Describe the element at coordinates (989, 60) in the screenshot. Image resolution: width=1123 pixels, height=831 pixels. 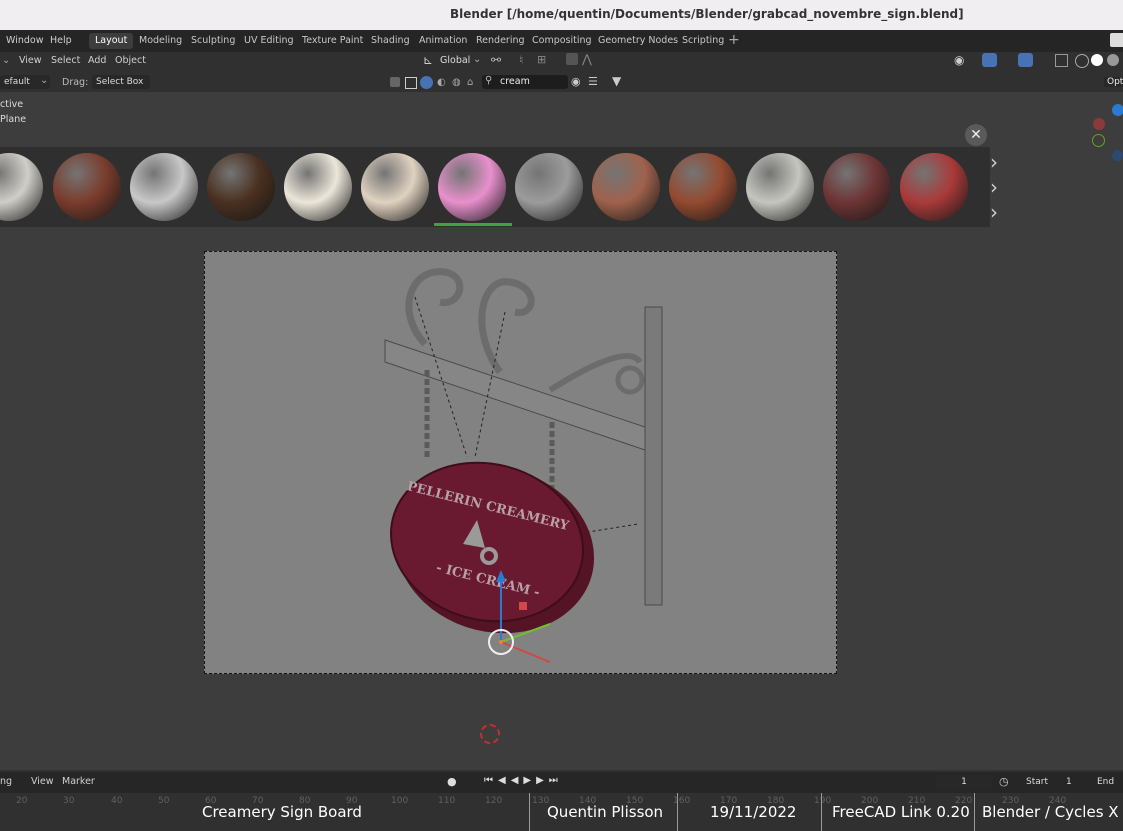
I see `gizmo-toggle-icon` at that location.